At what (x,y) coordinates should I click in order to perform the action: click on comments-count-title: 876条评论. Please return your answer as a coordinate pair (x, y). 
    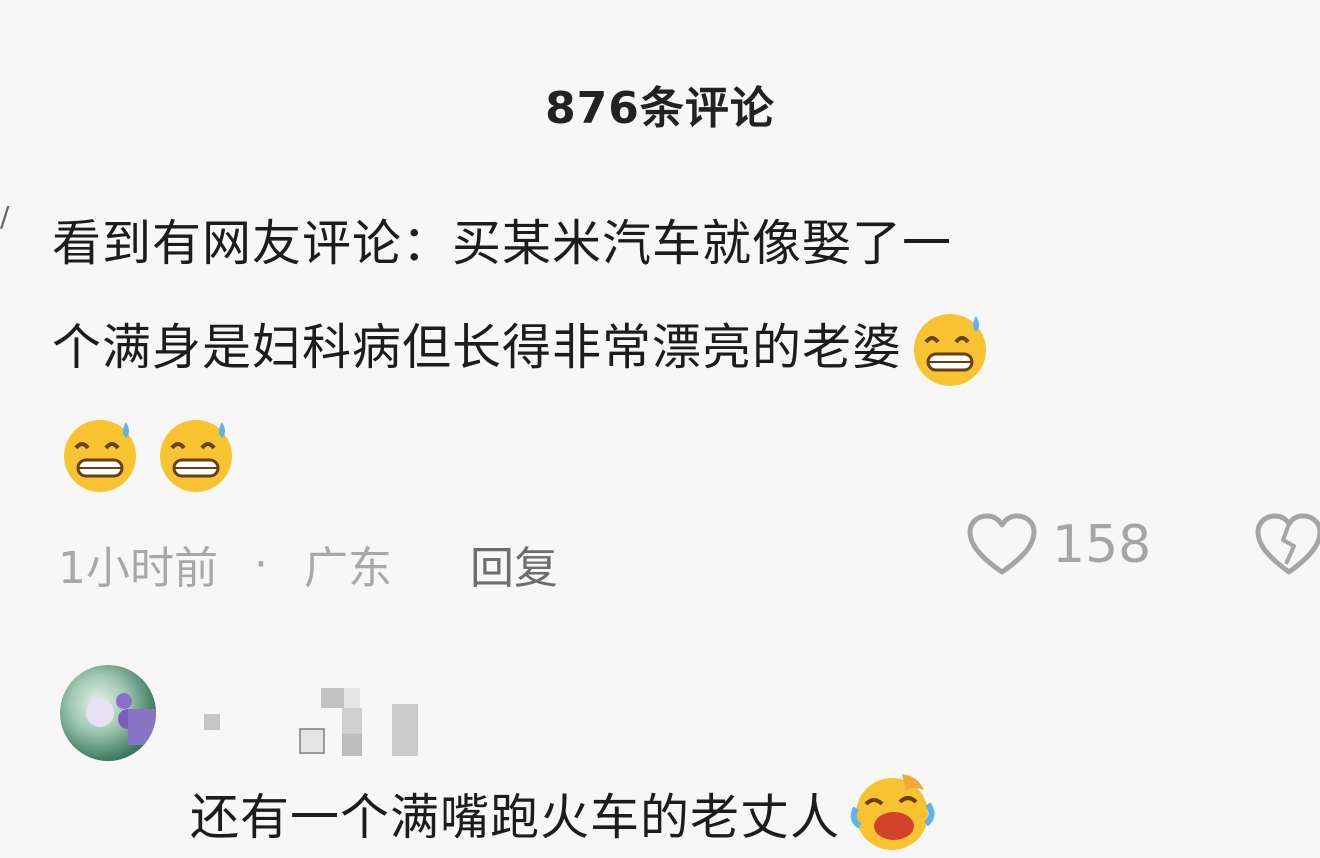
    Looking at the image, I should click on (660, 108).